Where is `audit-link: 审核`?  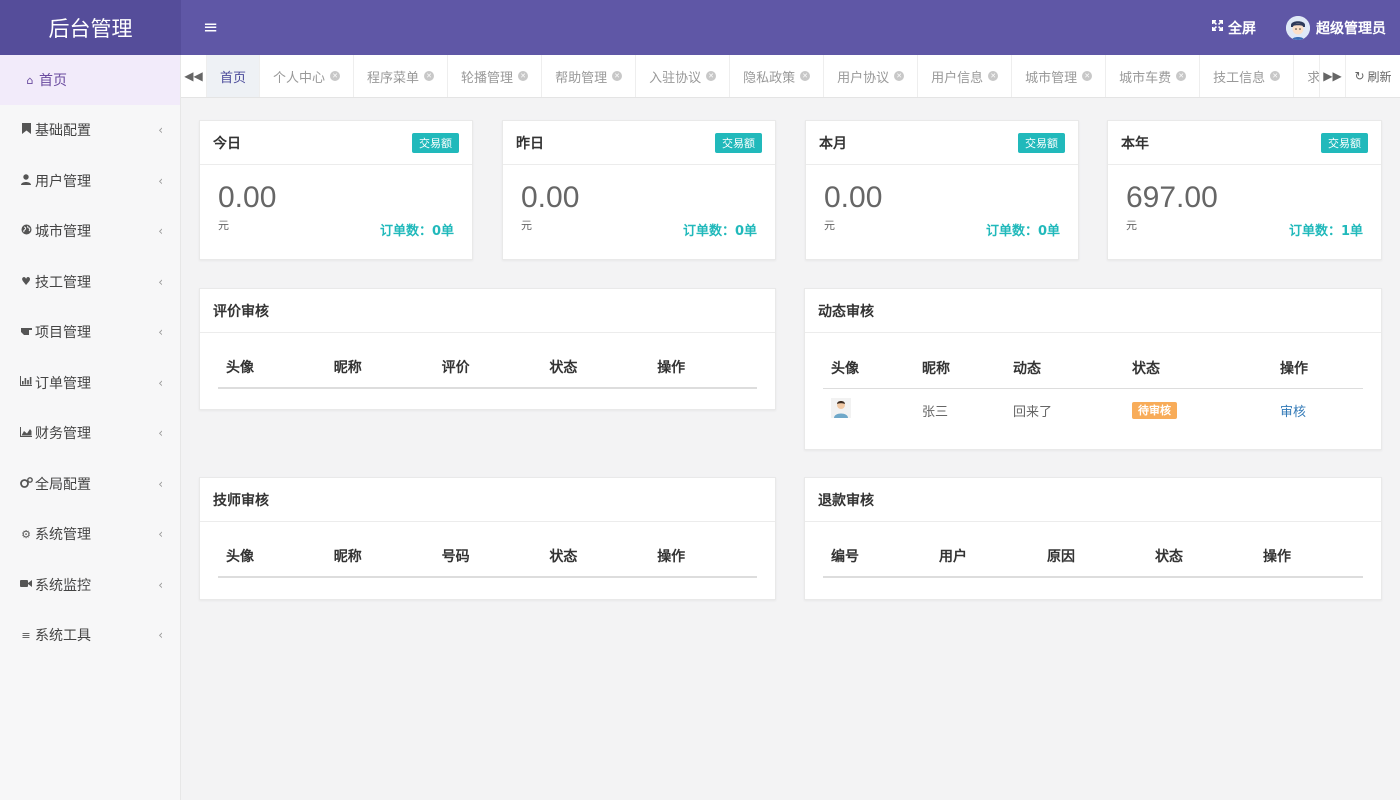
audit-link: 审核 is located at coordinates (1293, 412).